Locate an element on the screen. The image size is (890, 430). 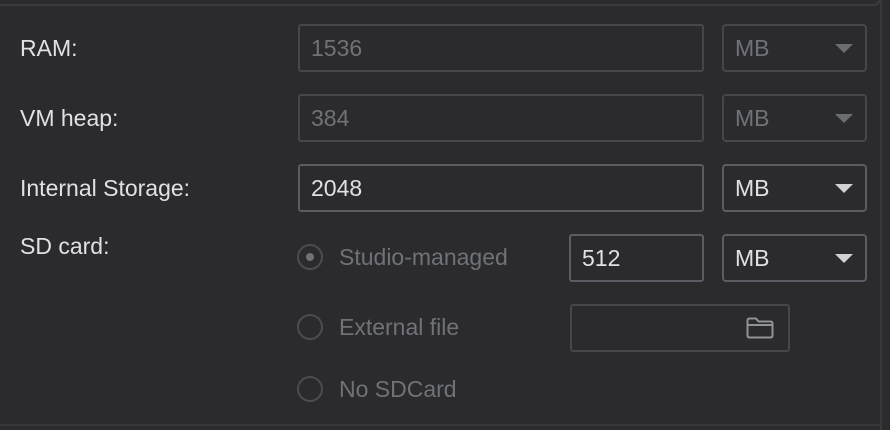
studio-managed-label: Studio-managed is located at coordinates (423, 256).